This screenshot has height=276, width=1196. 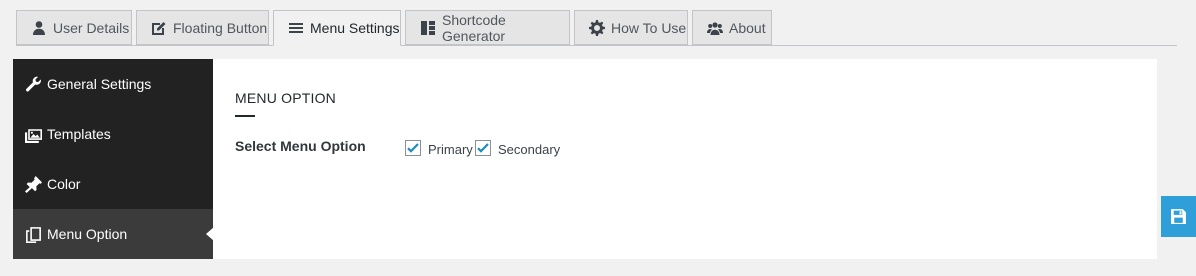 I want to click on tab-how-to-use: How To Use, so click(x=631, y=27).